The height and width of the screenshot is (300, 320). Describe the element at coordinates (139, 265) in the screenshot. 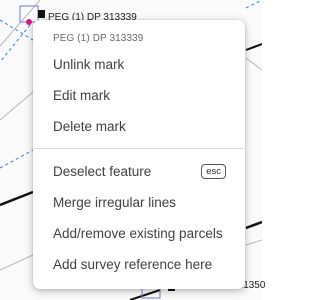

I see `add-survey-reference-menu-item: Add survey reference here` at that location.